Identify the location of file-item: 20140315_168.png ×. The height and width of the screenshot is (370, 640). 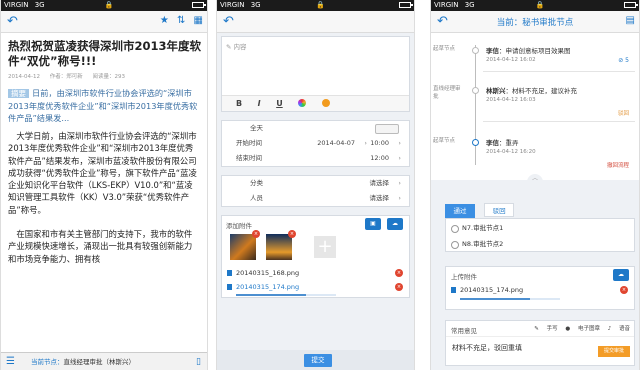
(315, 273).